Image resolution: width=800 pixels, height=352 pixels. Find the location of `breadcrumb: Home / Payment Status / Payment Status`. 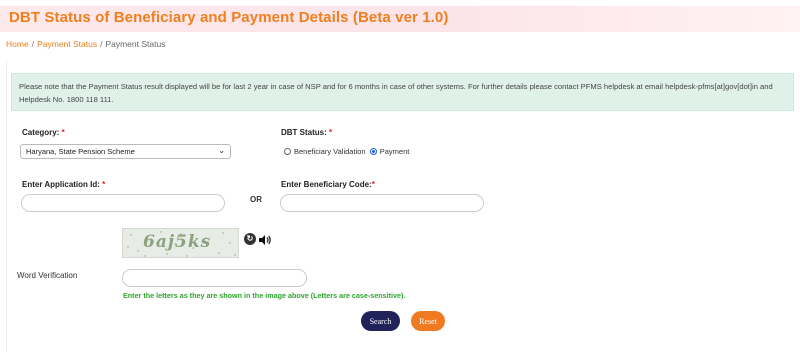

breadcrumb: Home / Payment Status / Payment Status is located at coordinates (85, 44).